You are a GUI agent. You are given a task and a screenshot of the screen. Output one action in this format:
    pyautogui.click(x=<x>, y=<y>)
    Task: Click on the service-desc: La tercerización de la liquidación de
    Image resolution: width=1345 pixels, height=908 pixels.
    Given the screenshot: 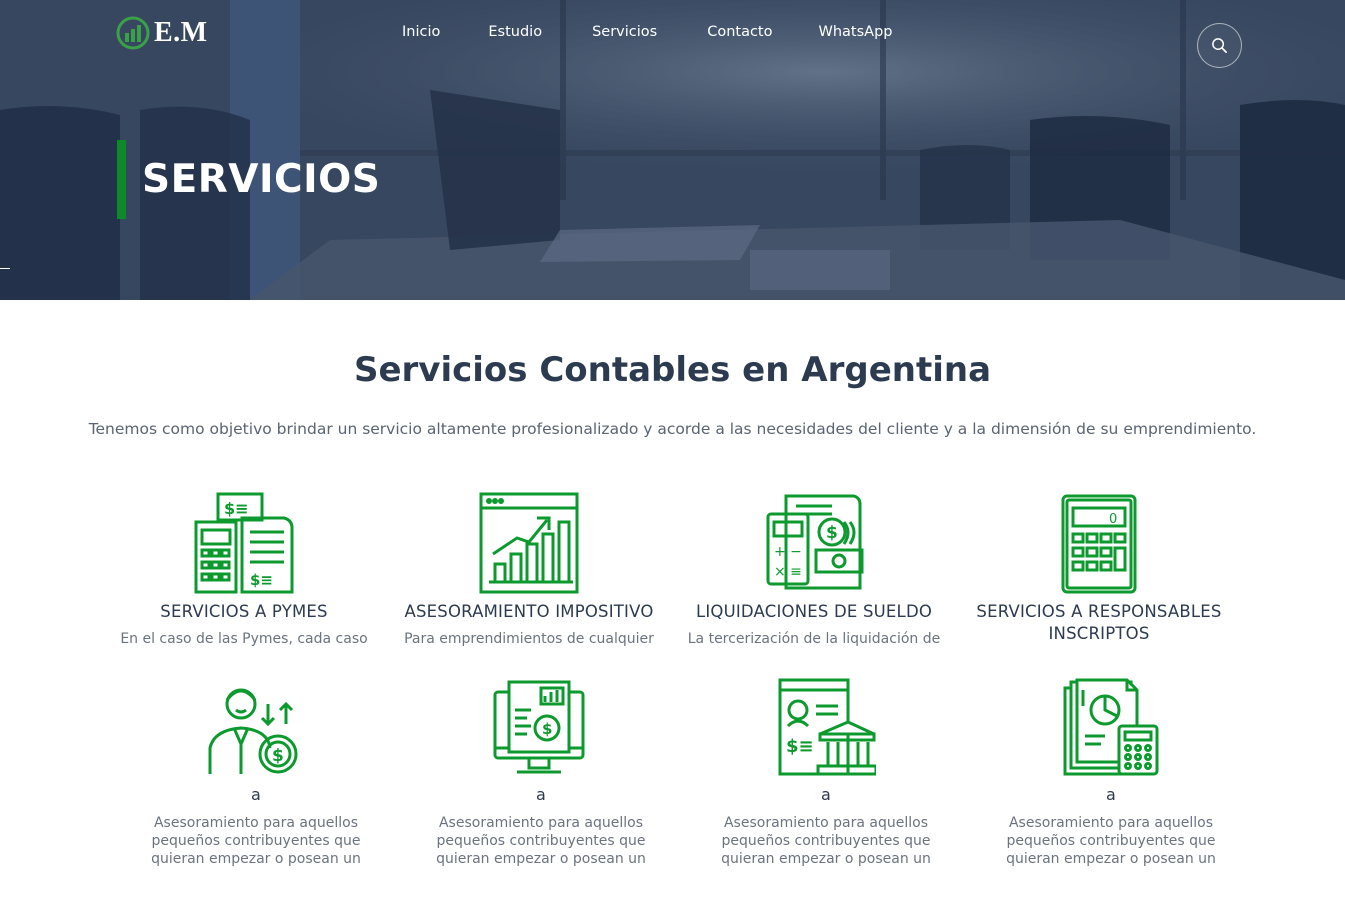 What is the action you would take?
    pyautogui.click(x=814, y=639)
    